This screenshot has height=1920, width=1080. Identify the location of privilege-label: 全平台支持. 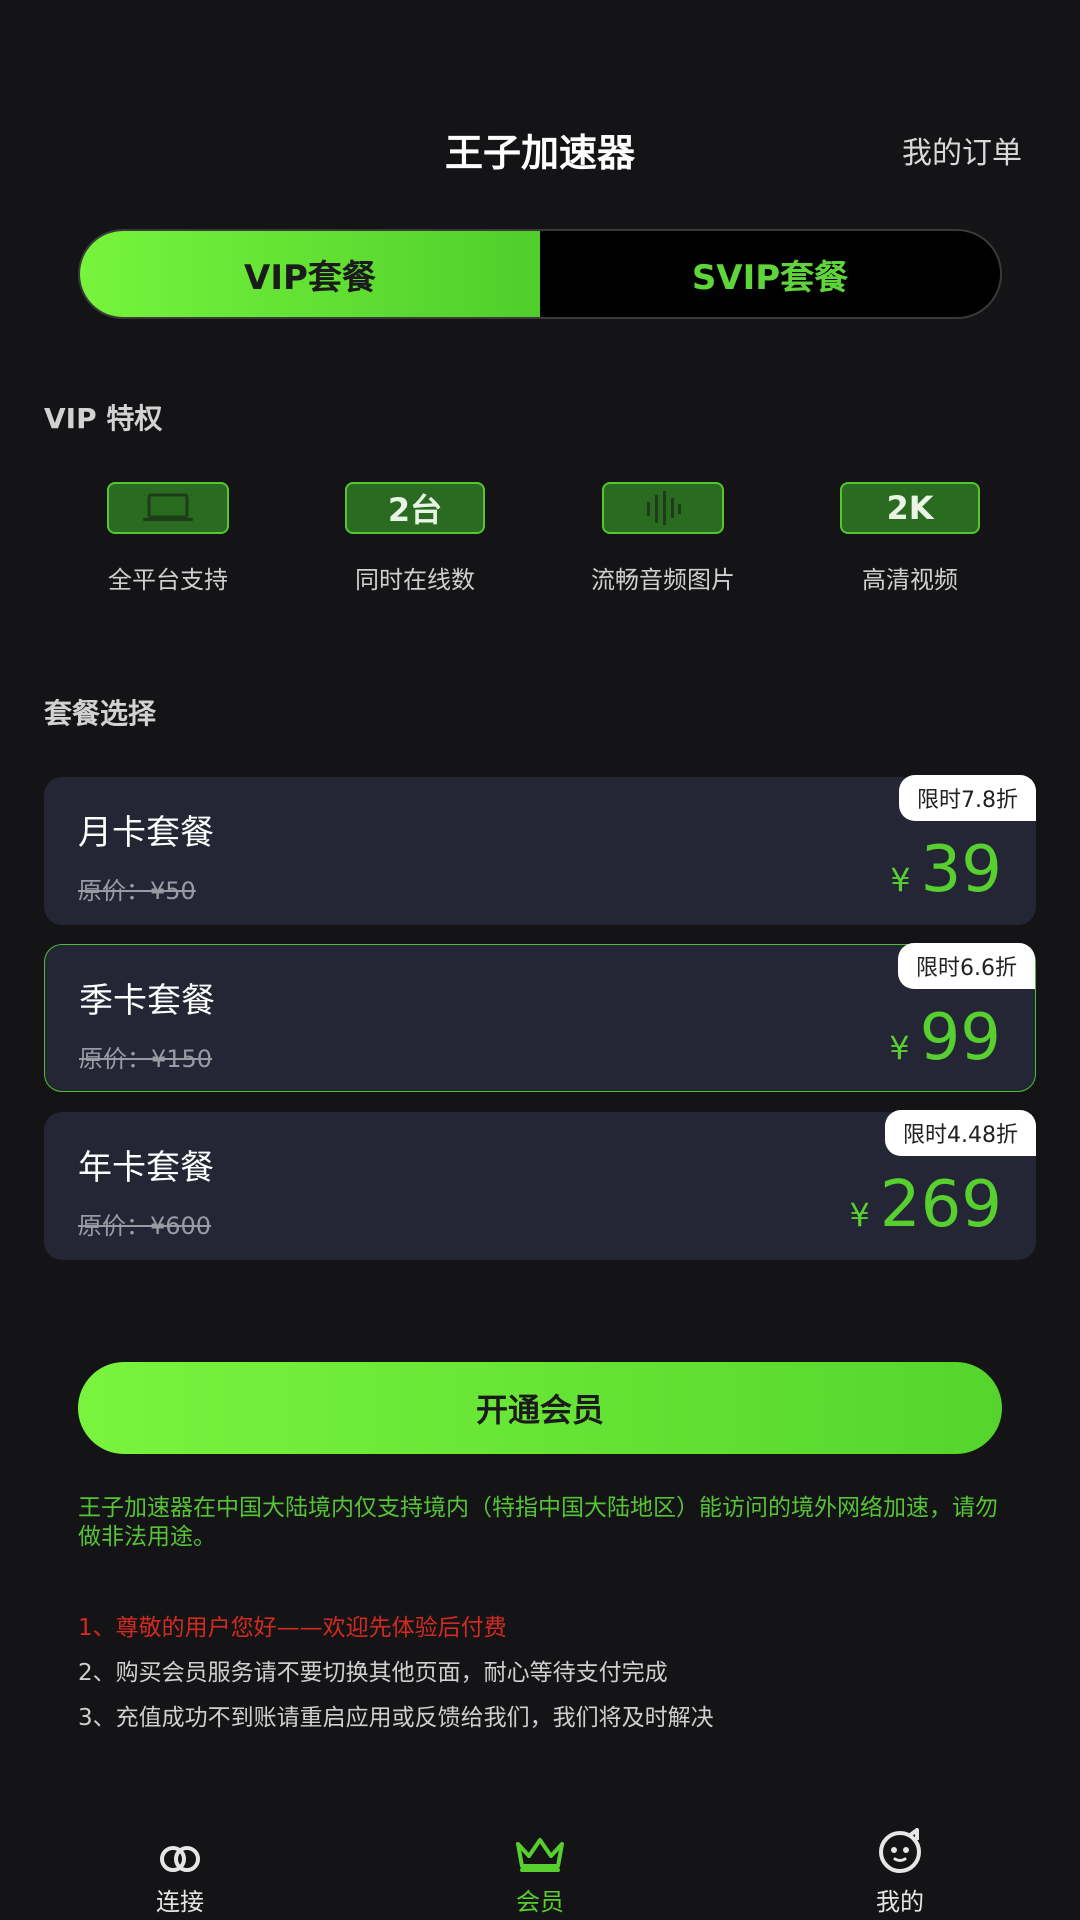
(168, 580).